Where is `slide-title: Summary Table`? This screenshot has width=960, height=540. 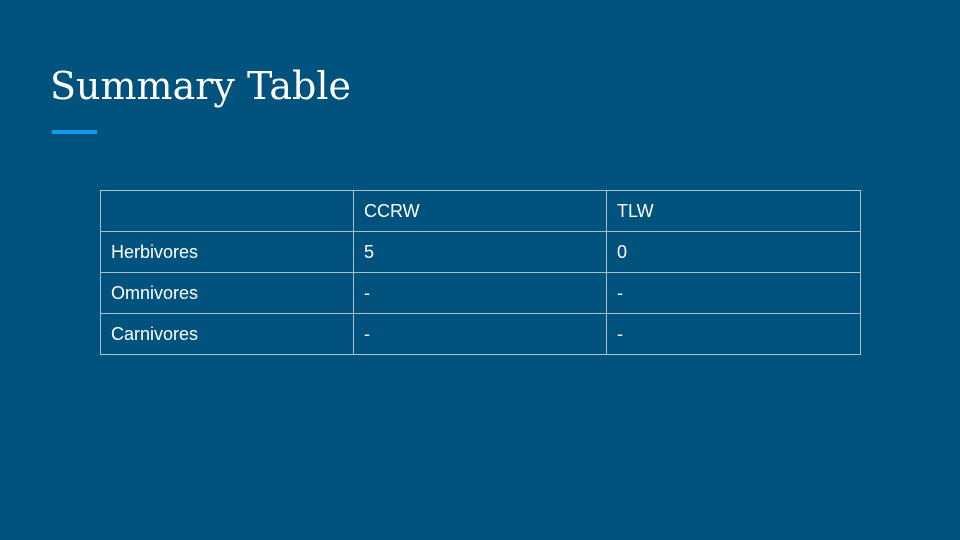
slide-title: Summary Table is located at coordinates (200, 86).